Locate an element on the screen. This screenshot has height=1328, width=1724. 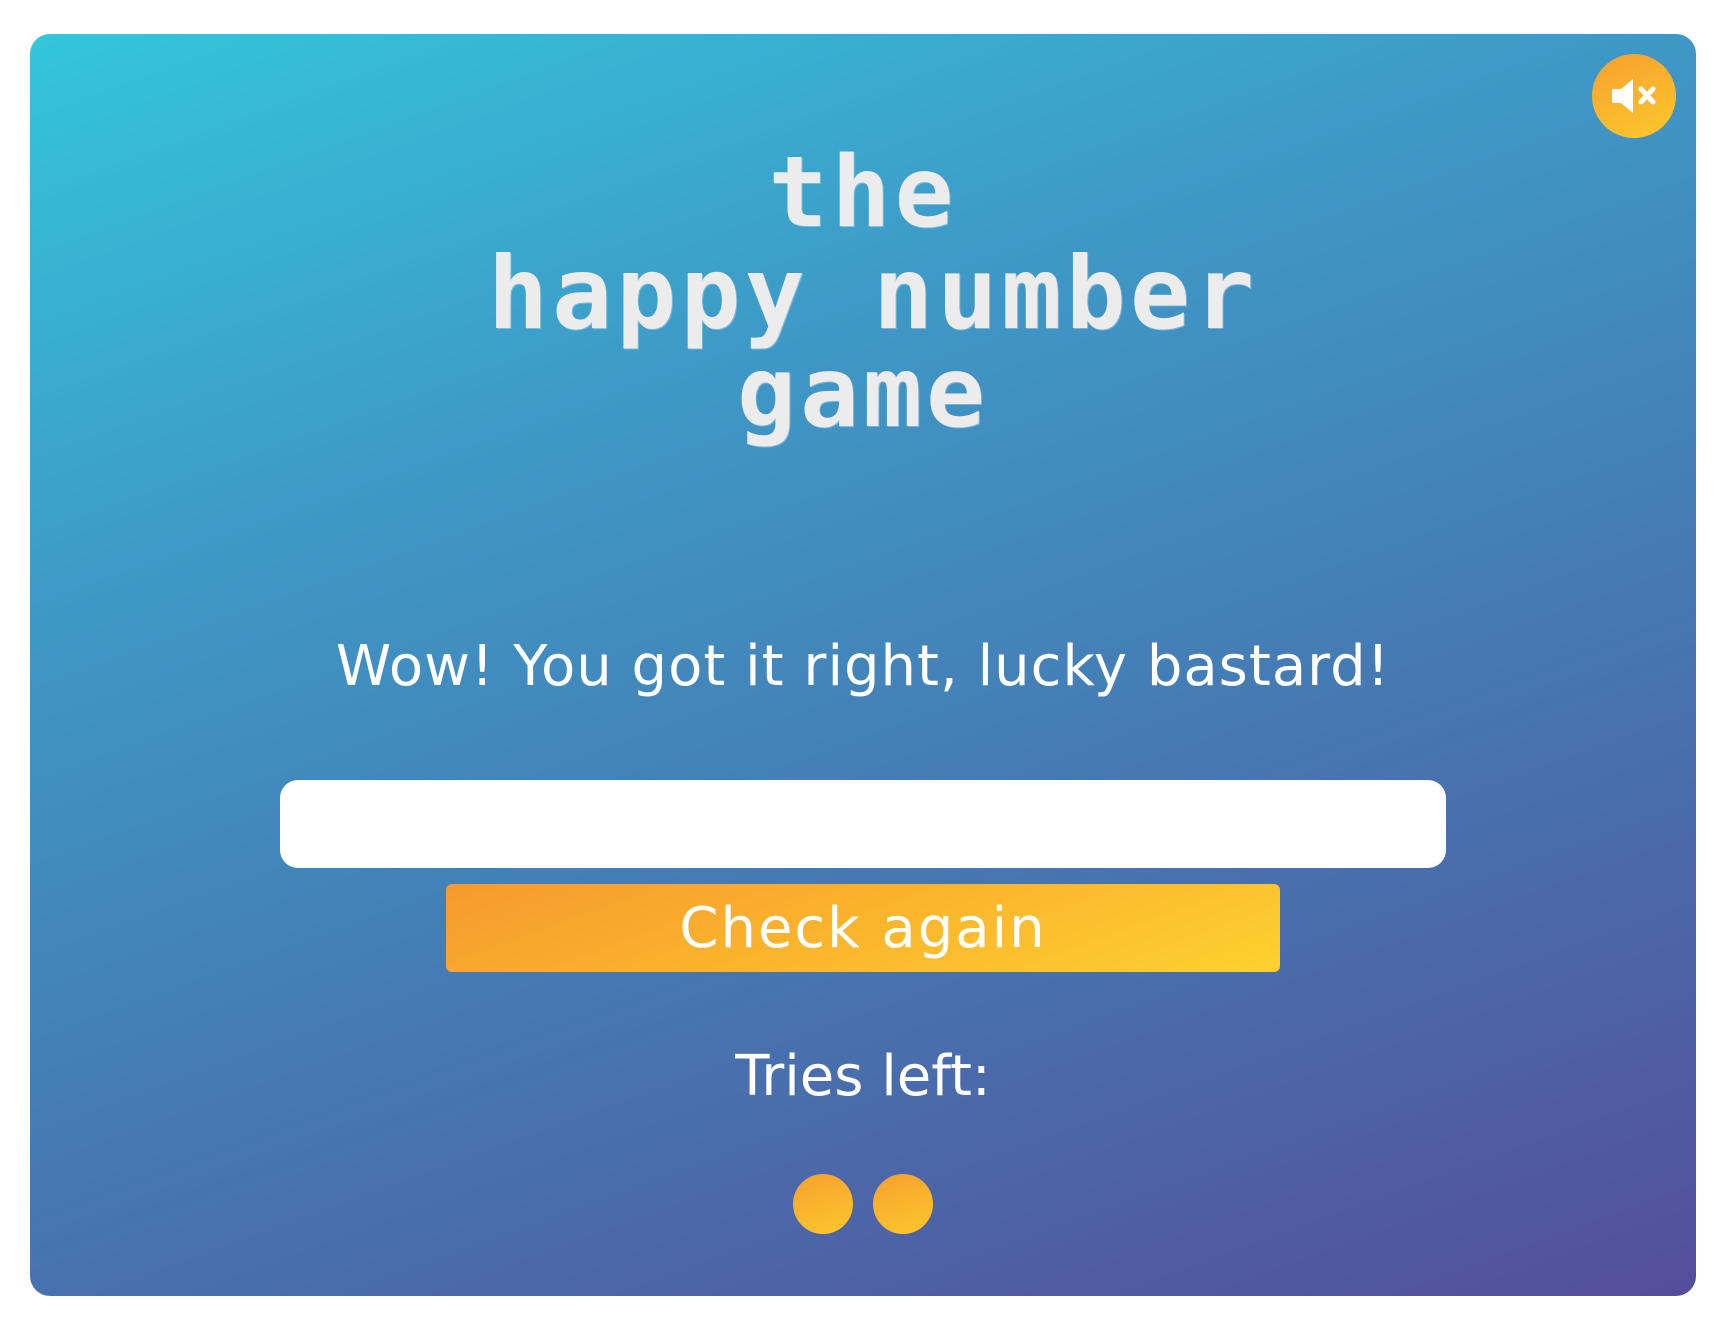
guess-input is located at coordinates (863, 824).